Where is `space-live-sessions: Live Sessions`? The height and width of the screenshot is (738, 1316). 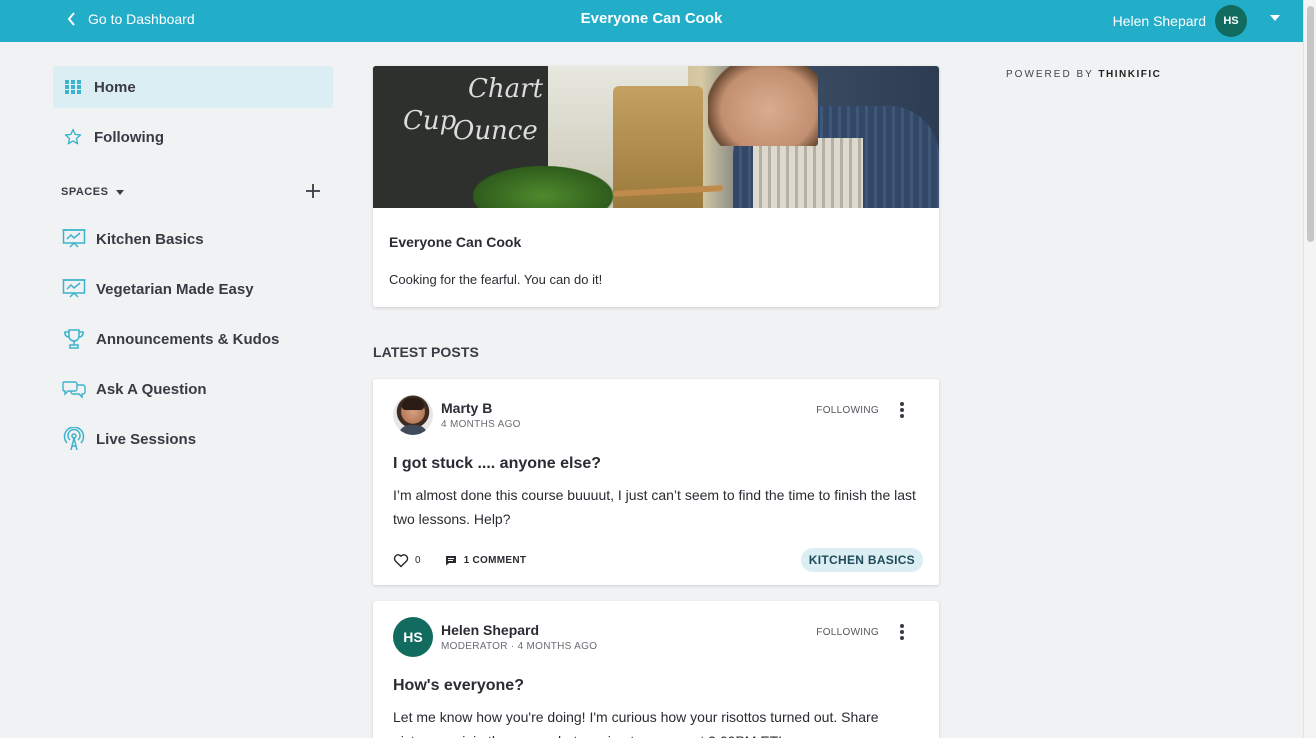
space-live-sessions: Live Sessions is located at coordinates (193, 439).